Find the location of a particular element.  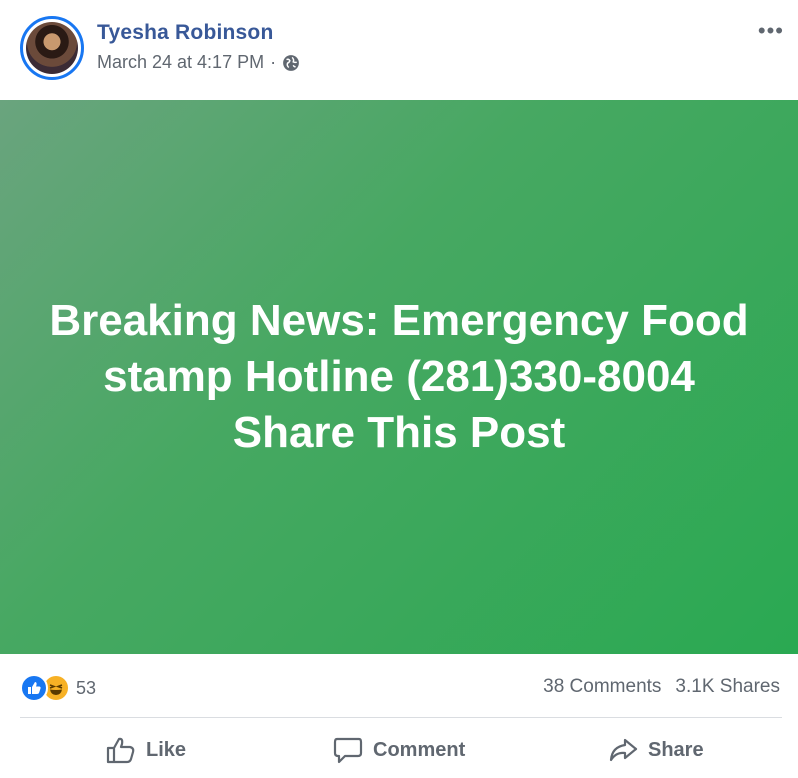

post-timestamp: March 24 at 4:17 PM is located at coordinates (180, 62).